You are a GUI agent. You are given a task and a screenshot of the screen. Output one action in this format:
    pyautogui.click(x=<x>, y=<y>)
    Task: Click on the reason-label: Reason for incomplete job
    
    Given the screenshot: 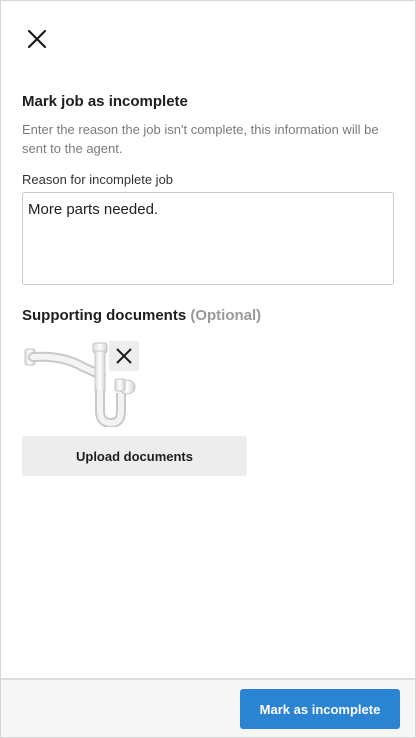 What is the action you would take?
    pyautogui.click(x=98, y=179)
    